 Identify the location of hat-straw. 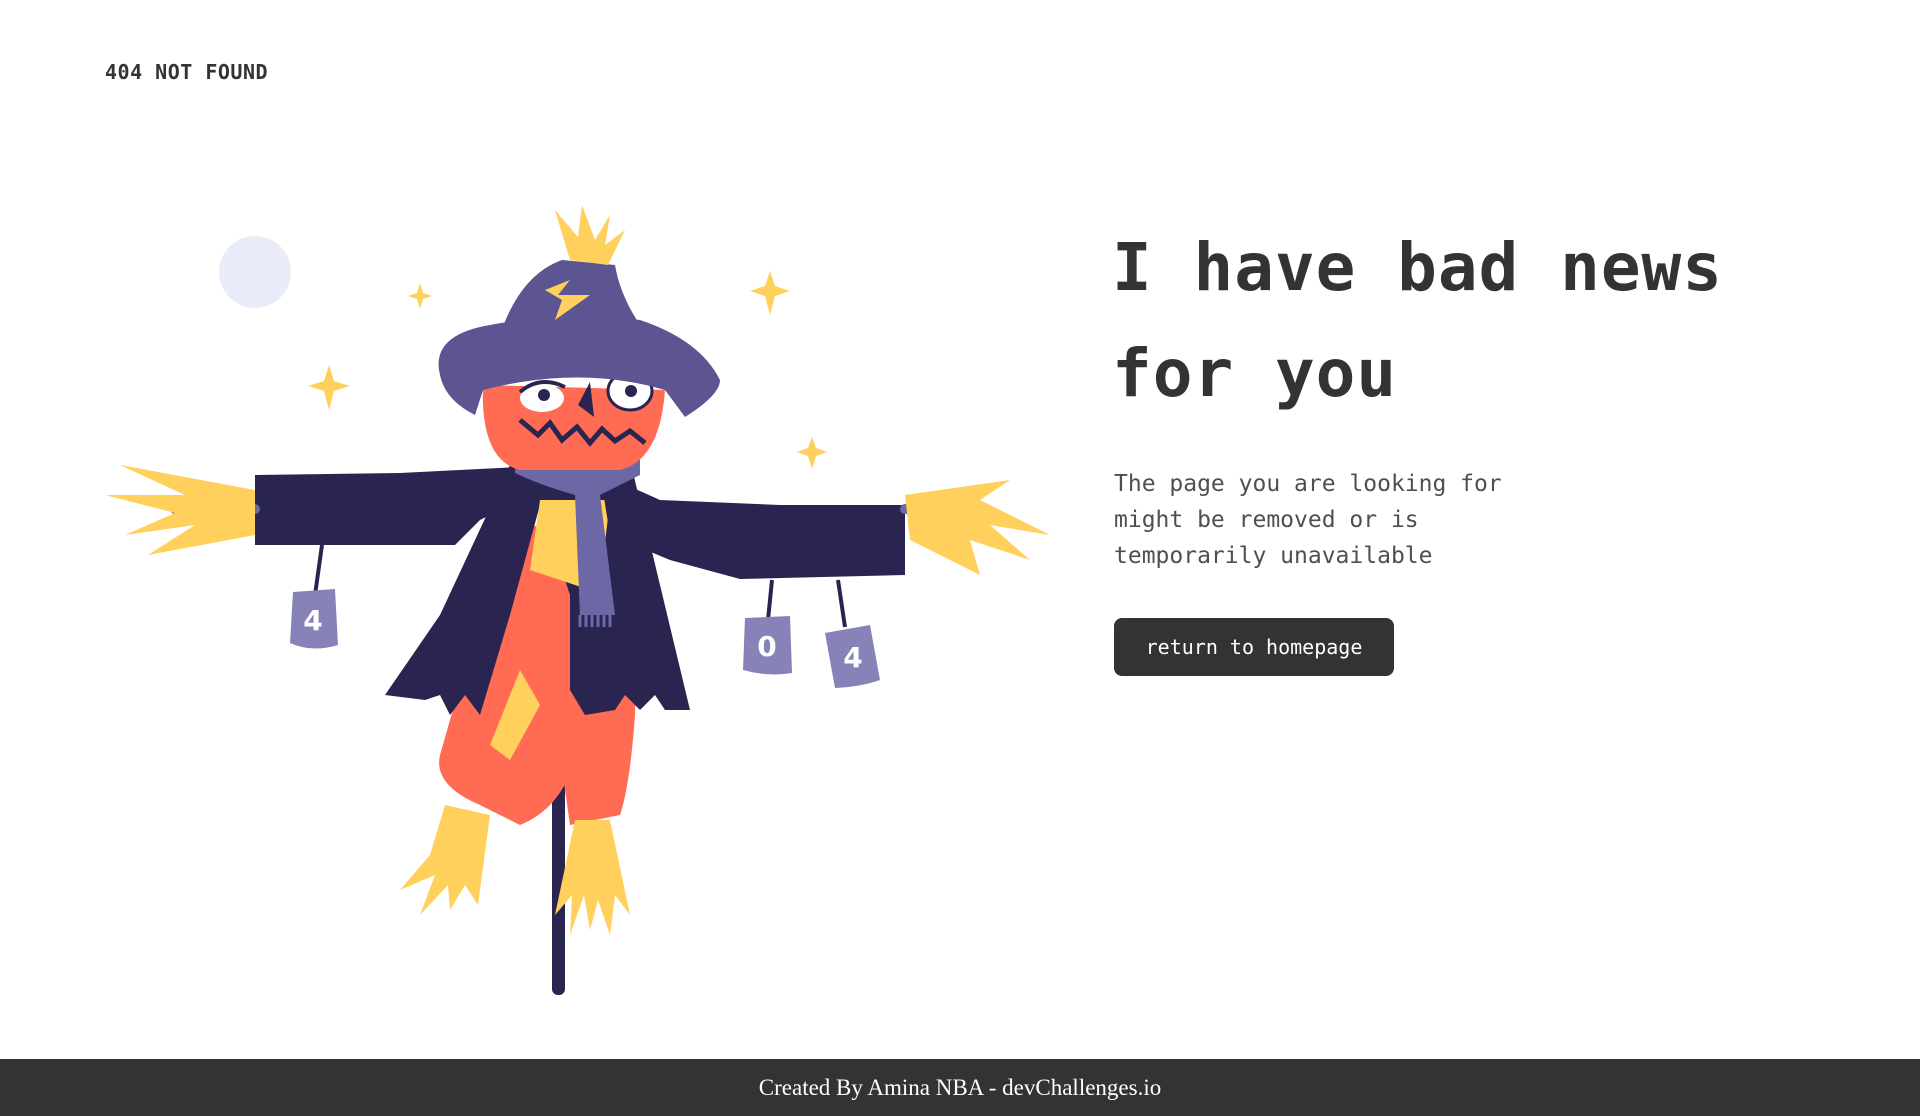
(590, 235).